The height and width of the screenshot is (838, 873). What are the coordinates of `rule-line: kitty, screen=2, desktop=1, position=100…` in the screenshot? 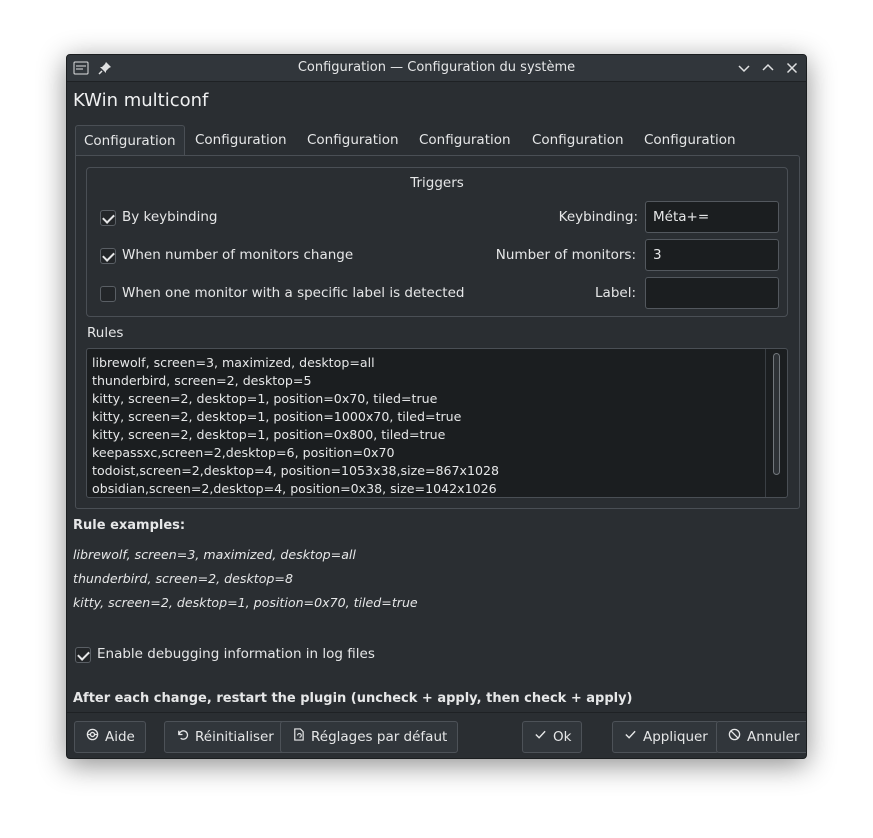 It's located at (277, 416).